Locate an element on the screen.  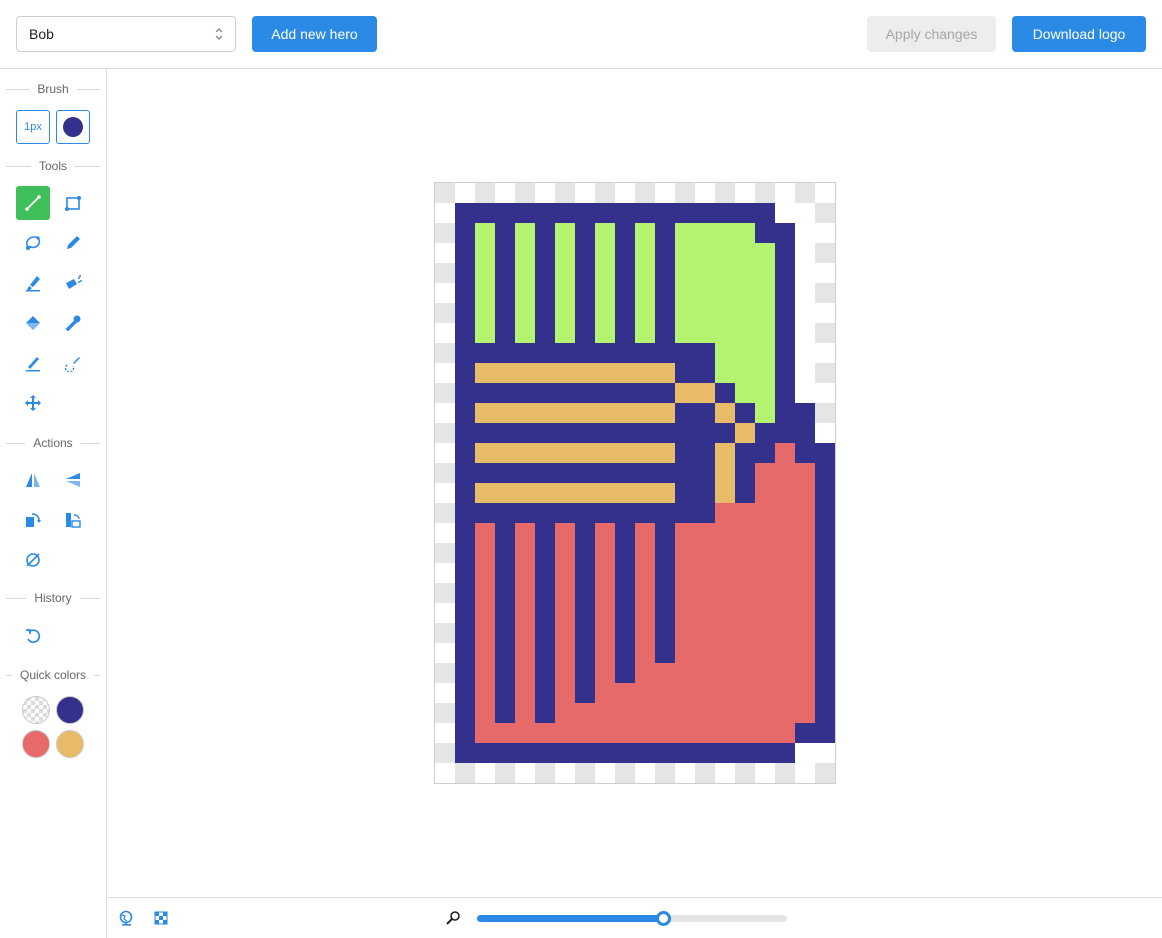
preview-toggle is located at coordinates (127, 918).